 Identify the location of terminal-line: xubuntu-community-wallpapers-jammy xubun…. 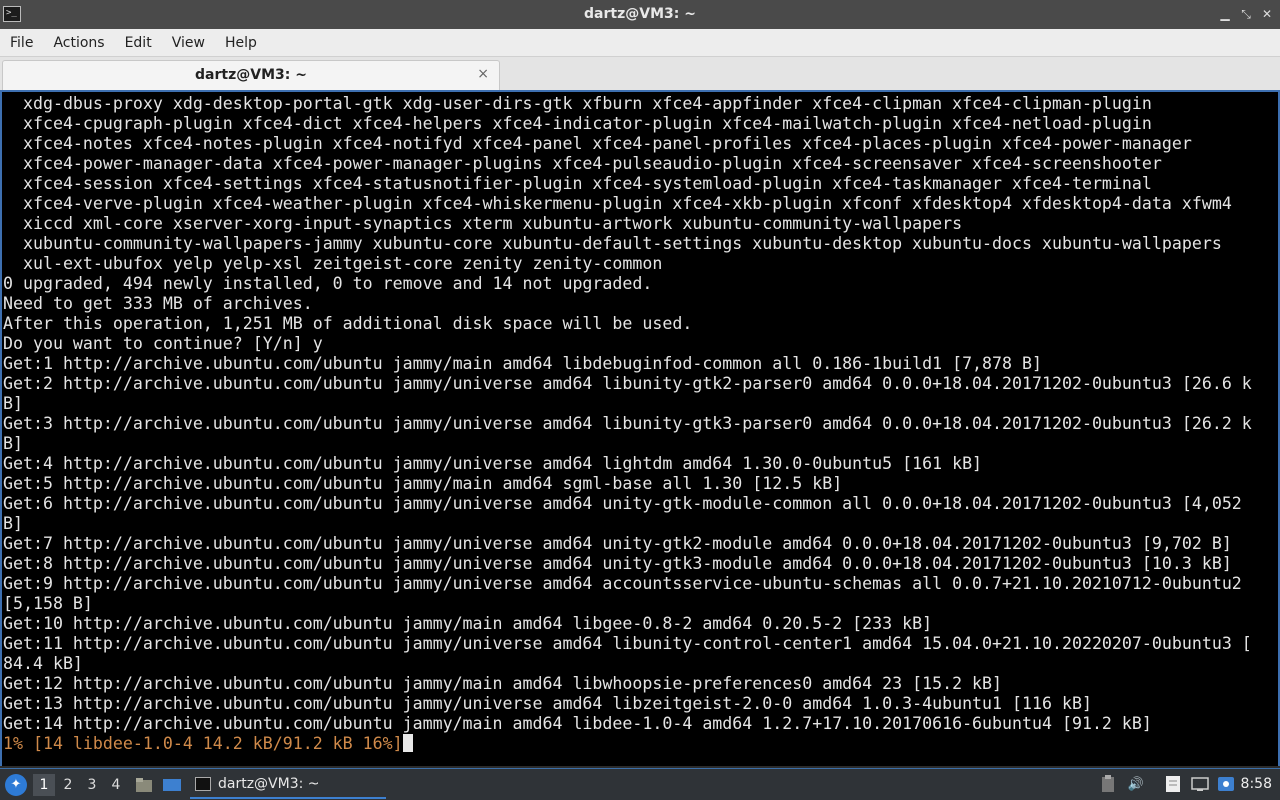
(612, 243).